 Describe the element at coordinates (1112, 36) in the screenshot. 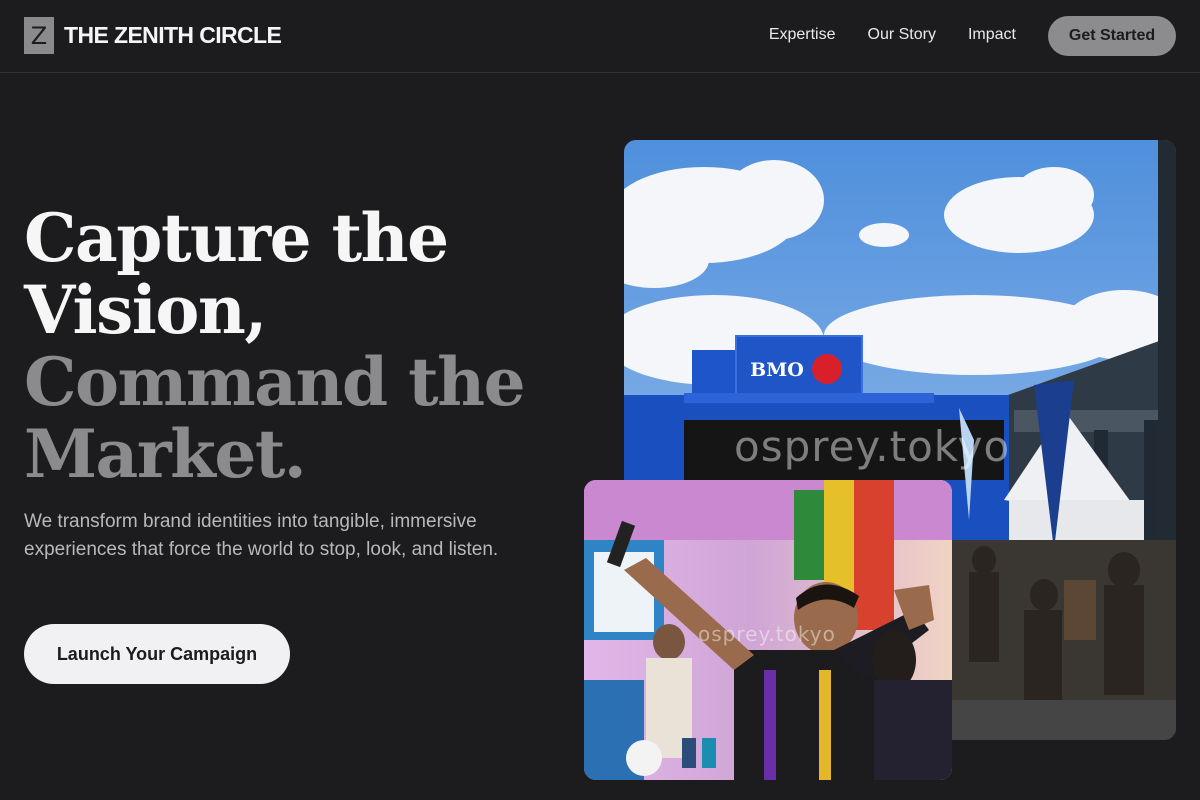

I see `get-started-button: Get Started` at that location.